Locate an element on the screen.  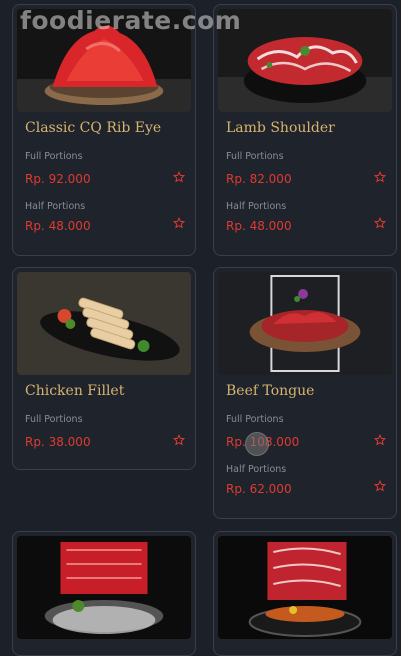
price-full: Rp. 92.000 is located at coordinates (58, 179).